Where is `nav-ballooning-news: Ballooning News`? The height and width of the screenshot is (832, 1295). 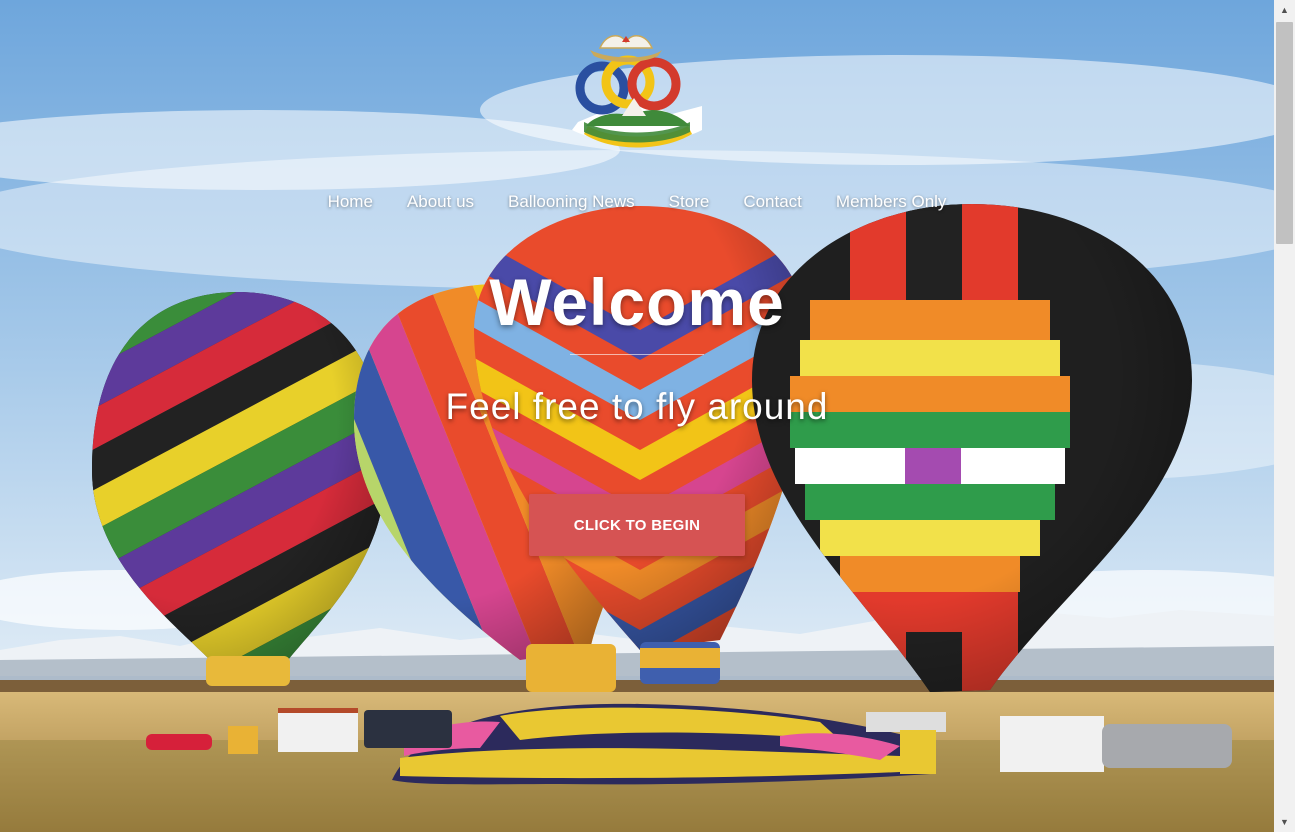
nav-ballooning-news: Ballooning News is located at coordinates (571, 202).